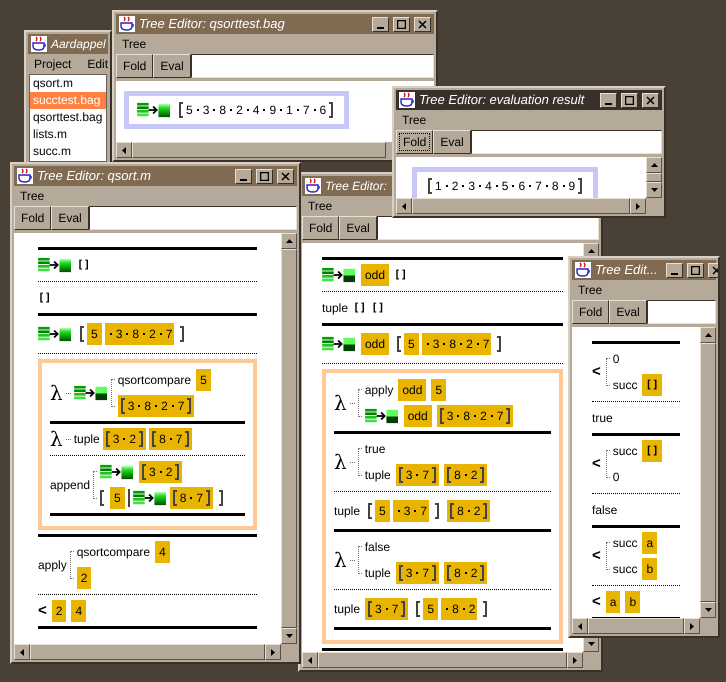  I want to click on term-label: true, so click(602, 418).